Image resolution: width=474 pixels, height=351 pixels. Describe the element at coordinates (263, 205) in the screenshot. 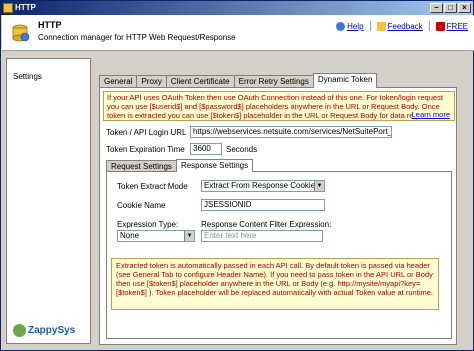

I see `cookie-name-input: JSESSIONID` at that location.